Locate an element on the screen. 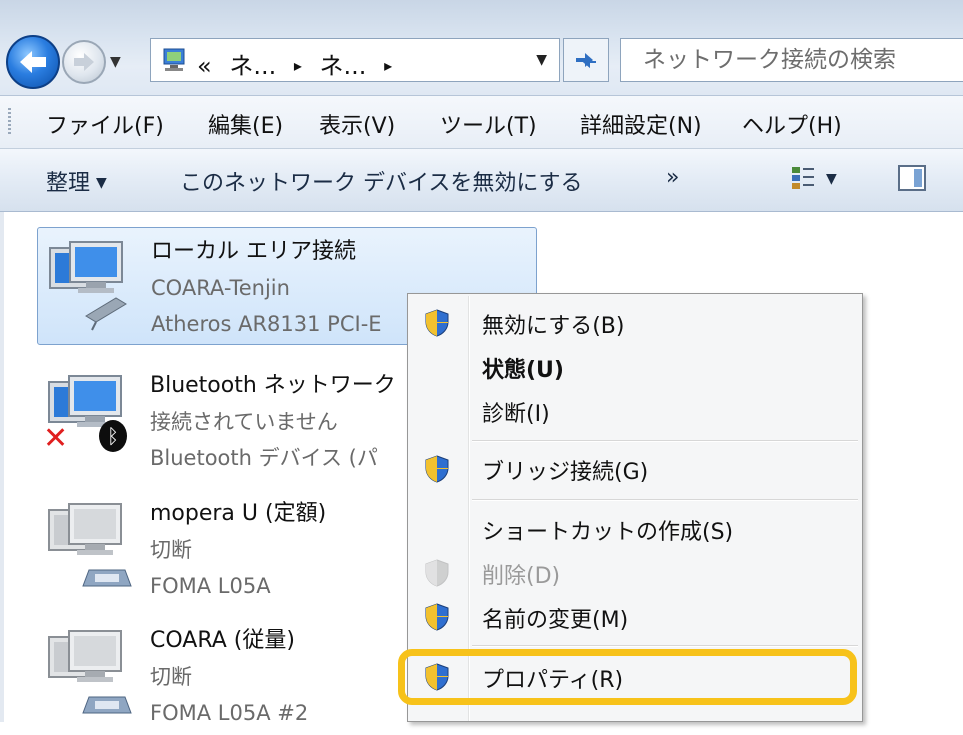  organize-button: 整理 ▼ is located at coordinates (76, 181).